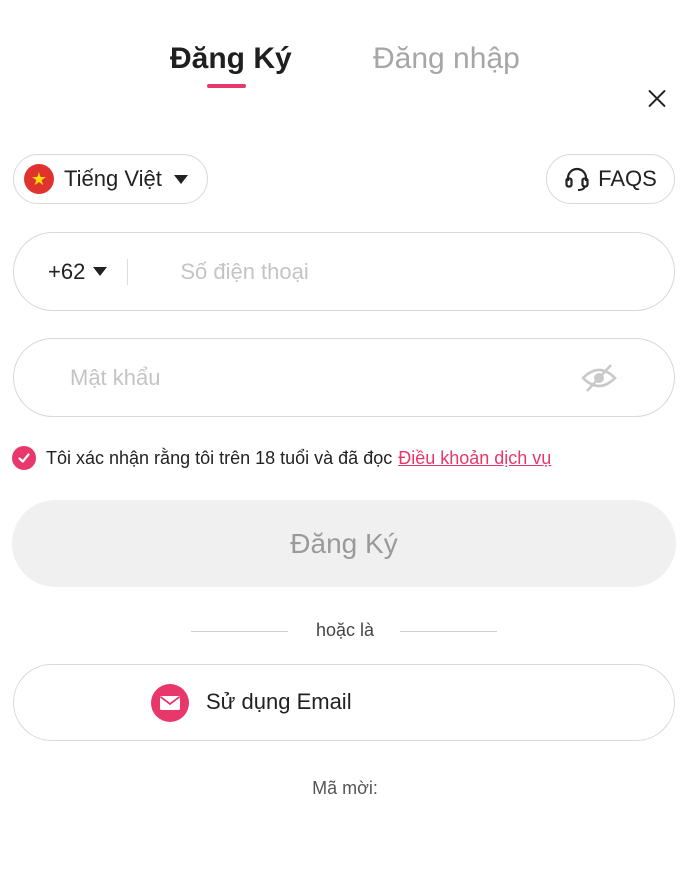 The width and height of the screenshot is (690, 889). Describe the element at coordinates (345, 788) in the screenshot. I see `invite-code-label: Mã mời:` at that location.